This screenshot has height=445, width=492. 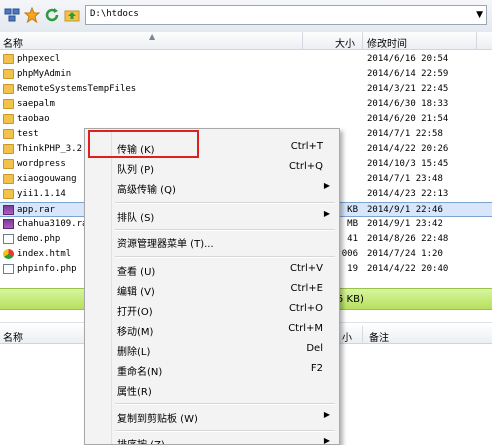 What do you see at coordinates (212, 349) in the screenshot?
I see `menu-item-delete: 删除(L) Del` at bounding box center [212, 349].